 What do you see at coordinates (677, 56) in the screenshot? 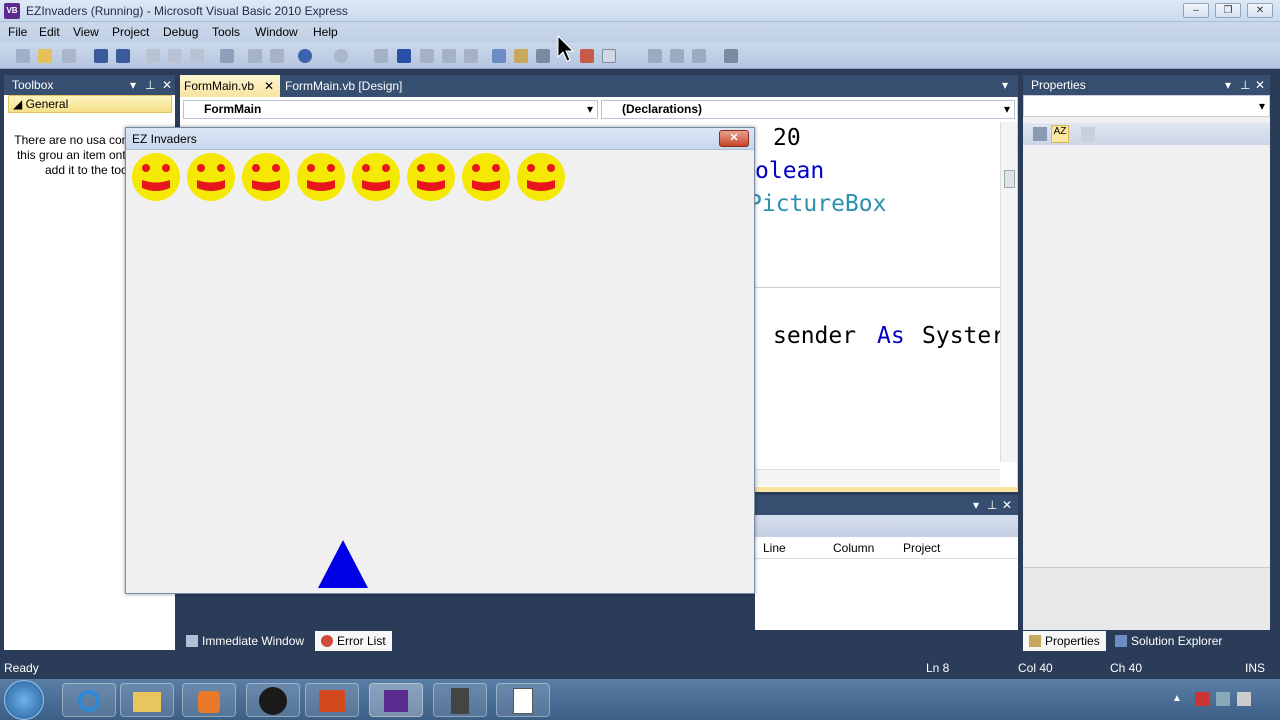
I see `window-icon` at bounding box center [677, 56].